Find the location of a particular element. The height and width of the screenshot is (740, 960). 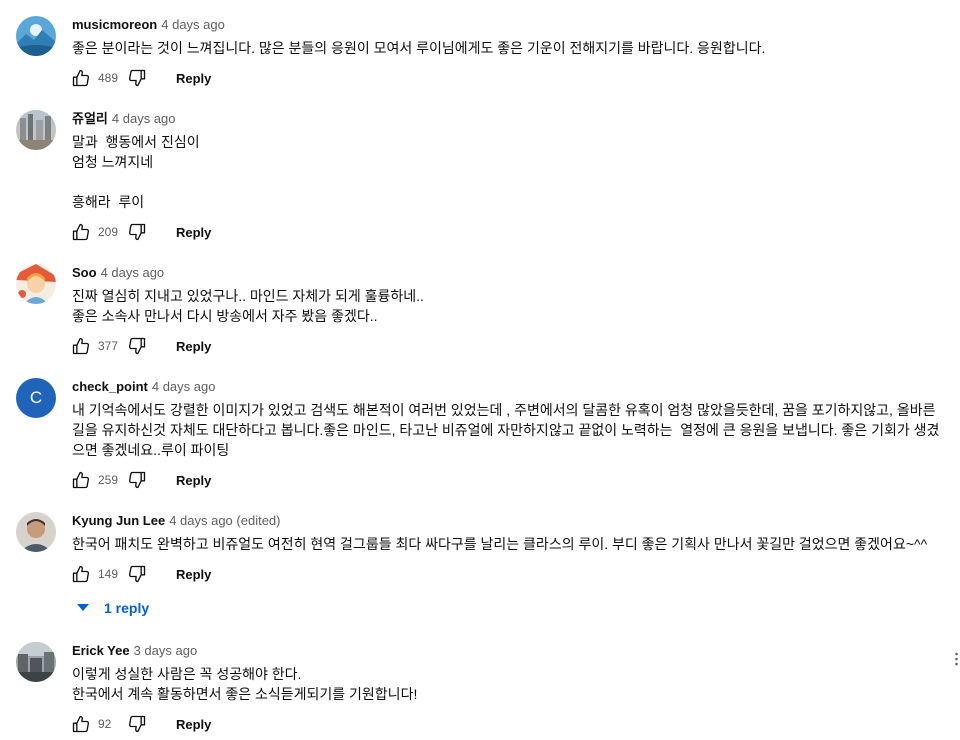

chevron-down-icon is located at coordinates (83, 608).